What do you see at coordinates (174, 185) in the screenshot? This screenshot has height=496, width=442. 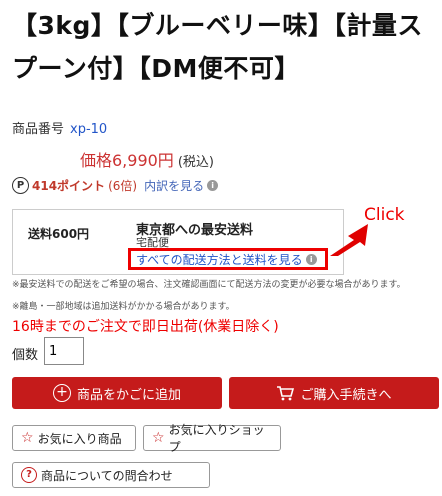 I see `points-breakdown-link: 内訳を見る` at bounding box center [174, 185].